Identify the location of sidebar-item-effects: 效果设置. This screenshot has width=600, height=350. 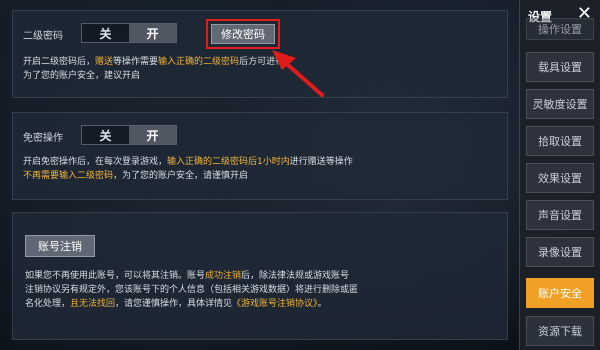
(560, 178).